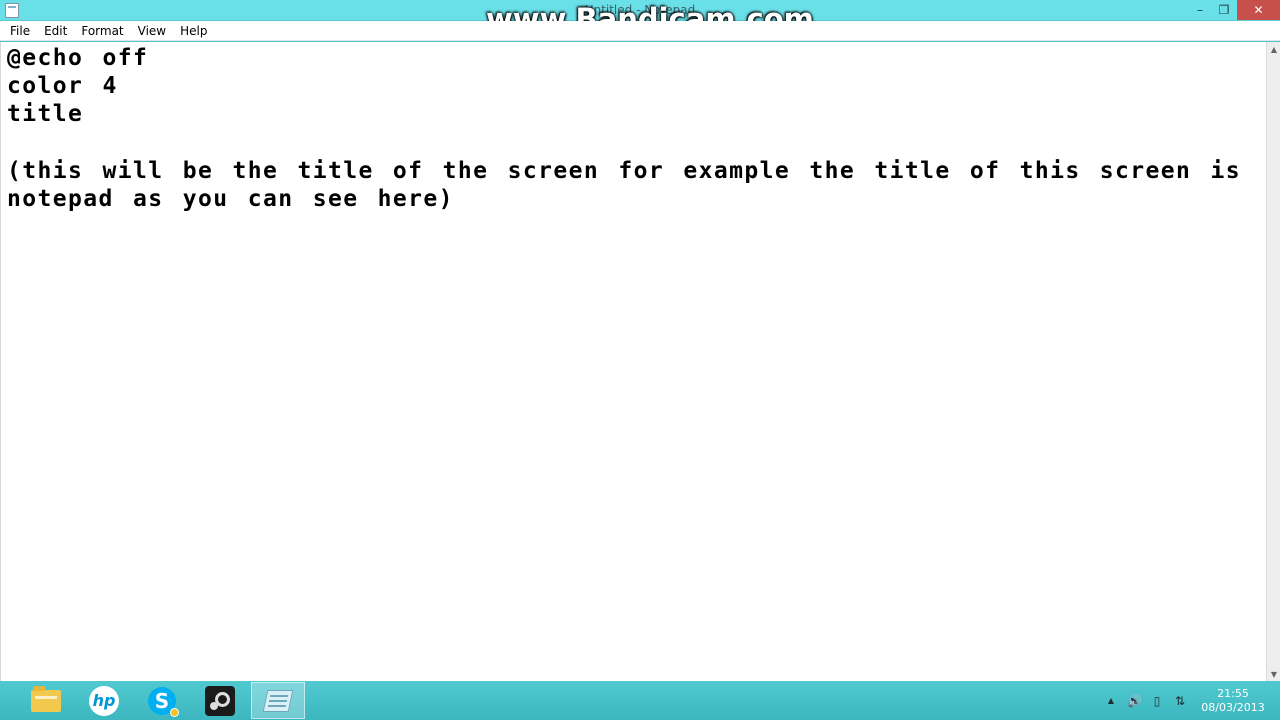 The height and width of the screenshot is (720, 1280). I want to click on steam-icon, so click(220, 700).